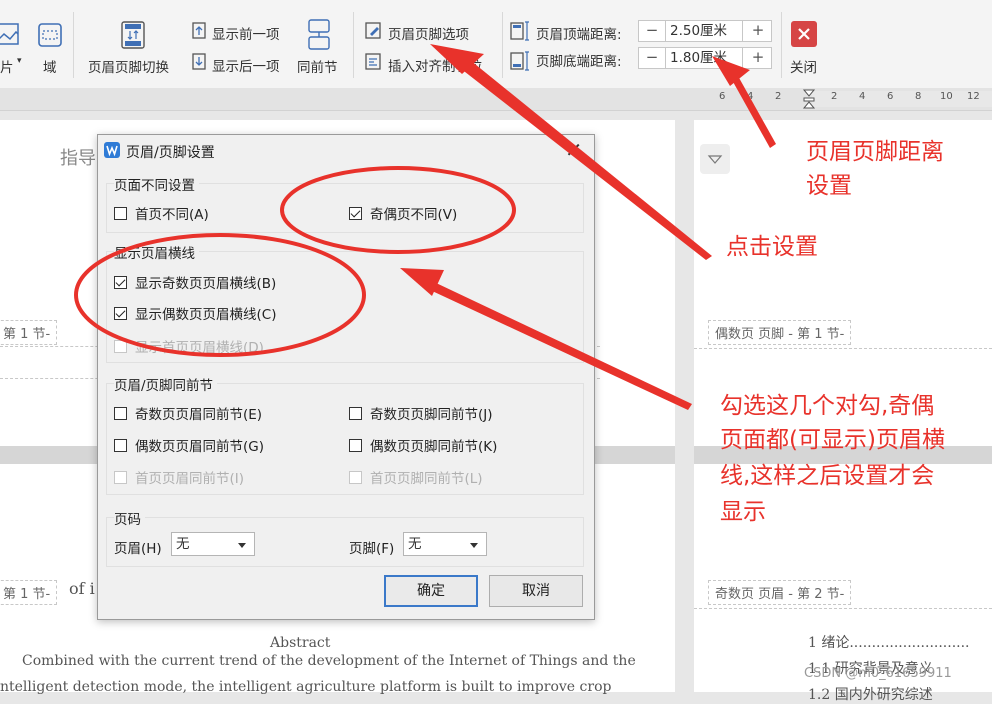 This screenshot has width=992, height=704. What do you see at coordinates (780, 592) in the screenshot?
I see `odd-header-section-tag: 奇数页 页眉 - 第 2 节-` at bounding box center [780, 592].